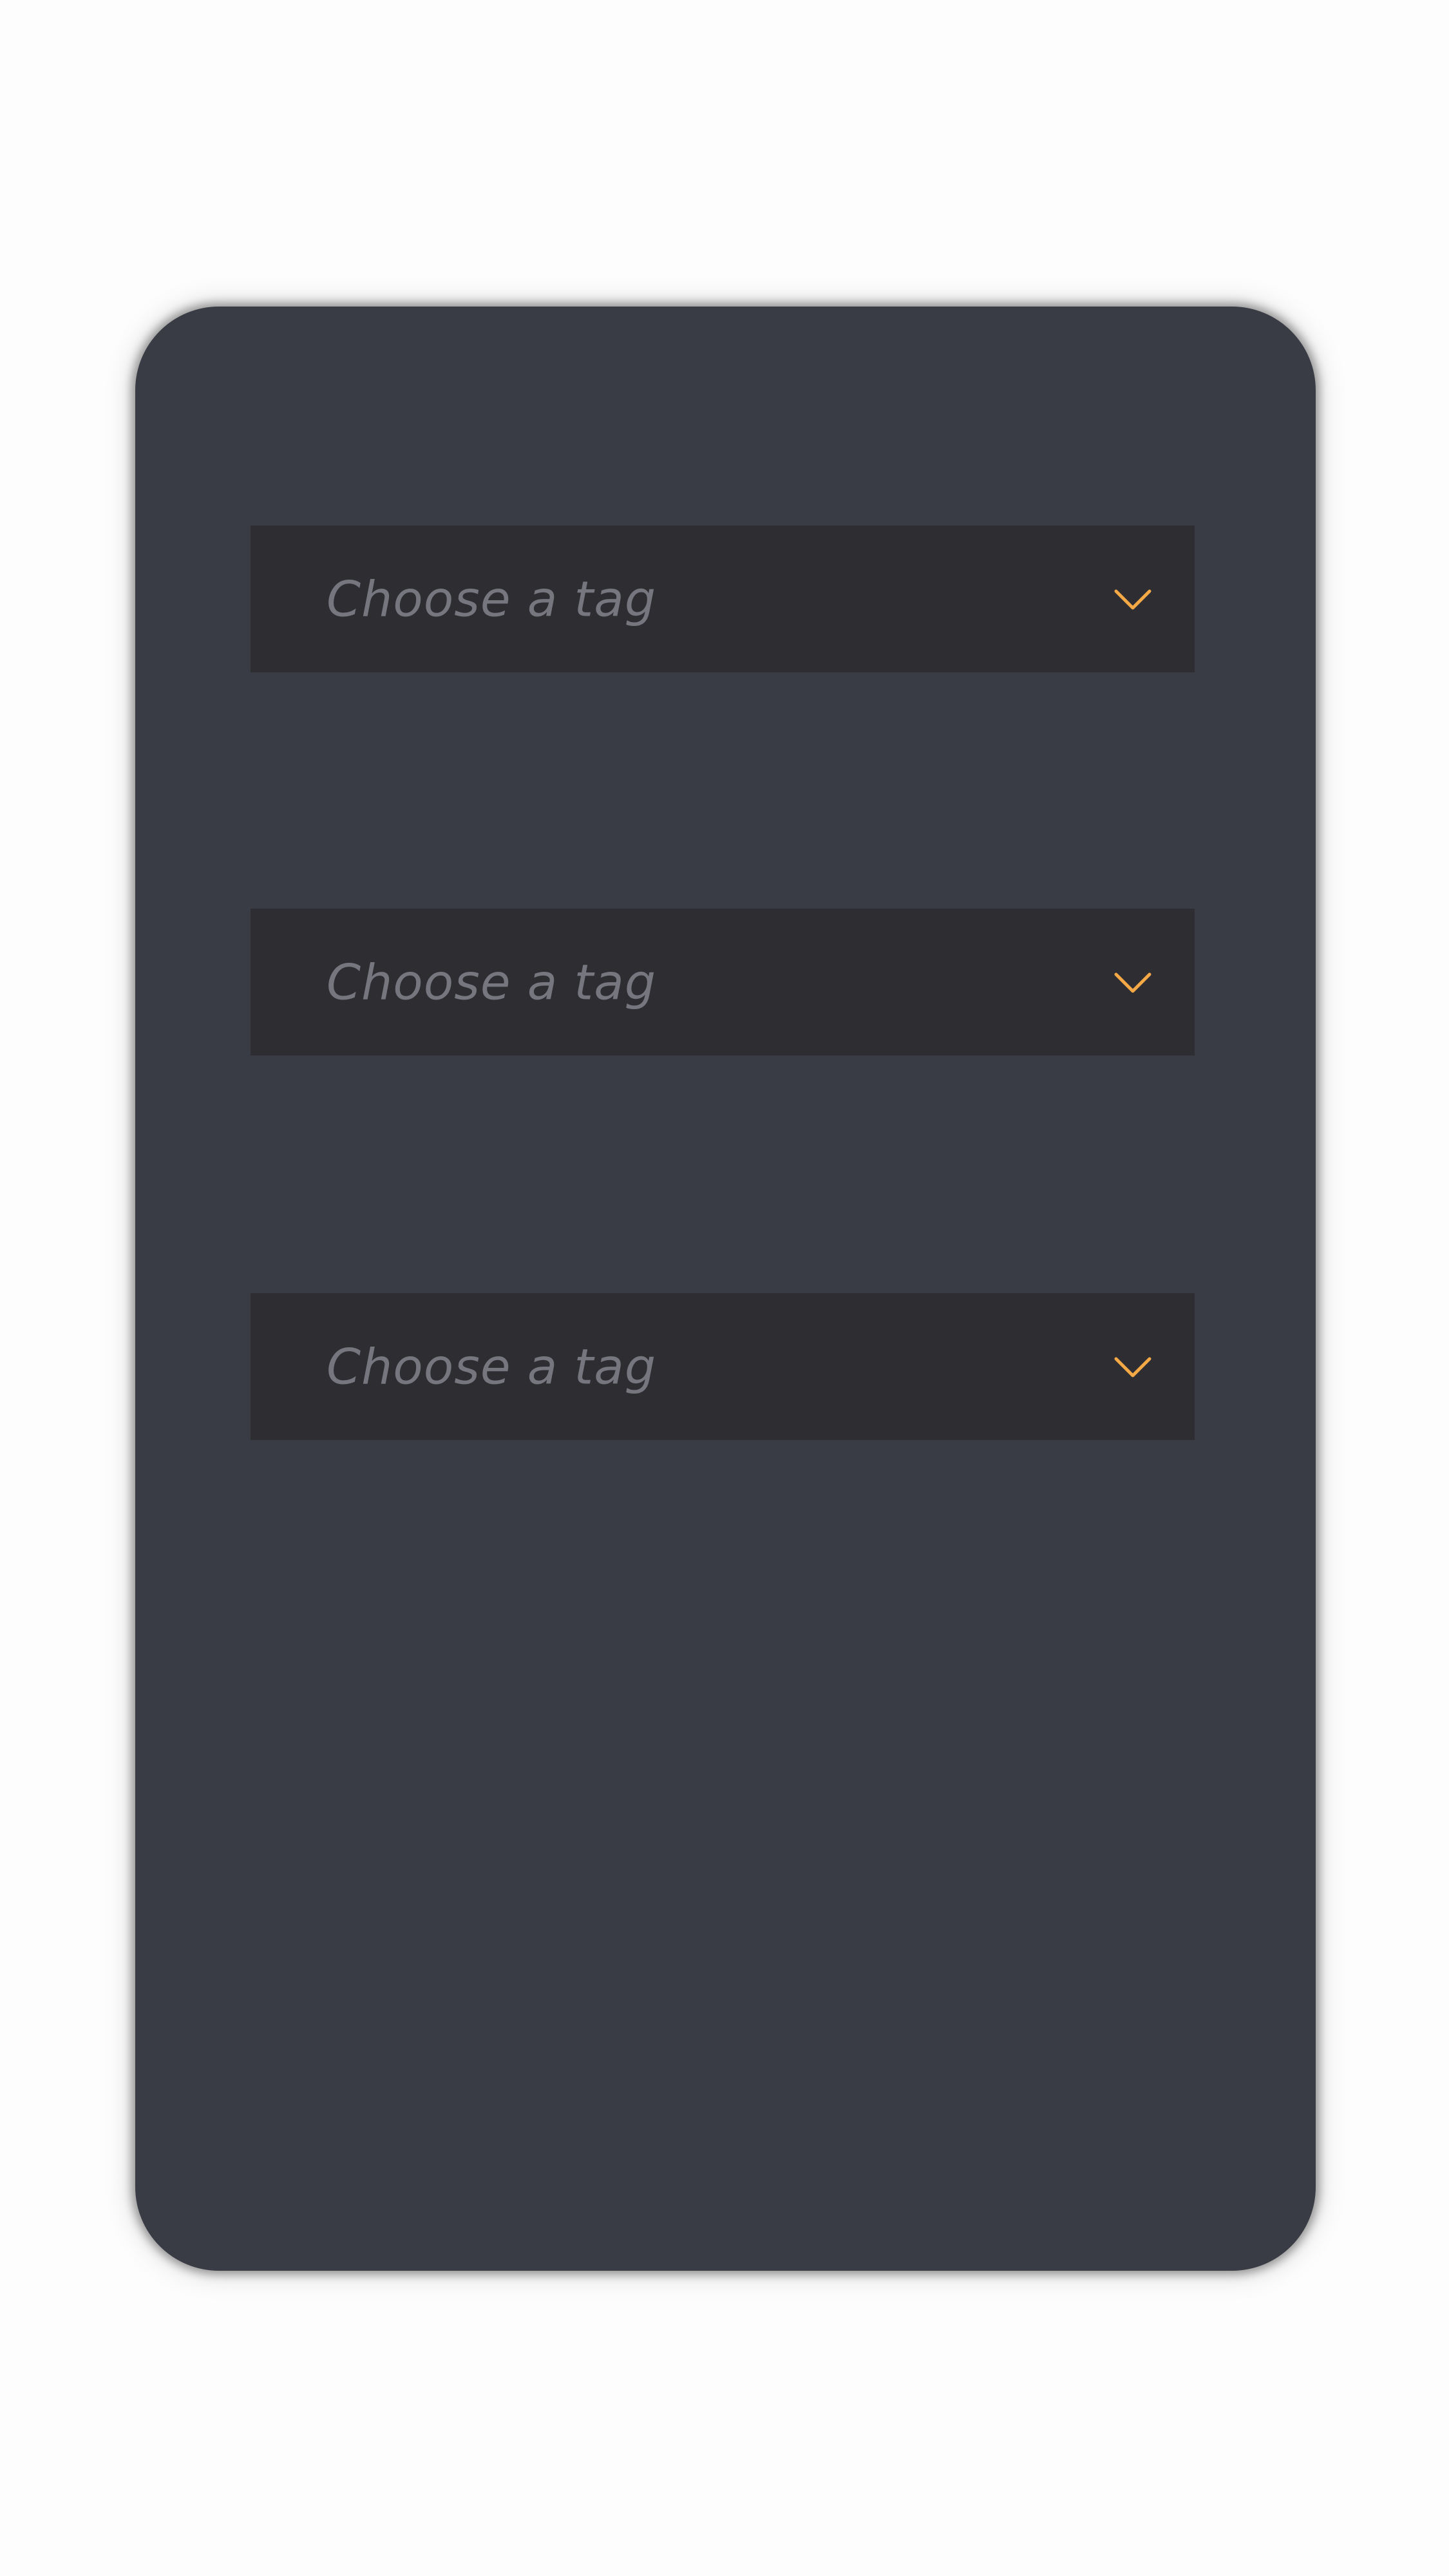 The height and width of the screenshot is (2576, 1449). I want to click on tag-select-2: Choose a tag, so click(723, 982).